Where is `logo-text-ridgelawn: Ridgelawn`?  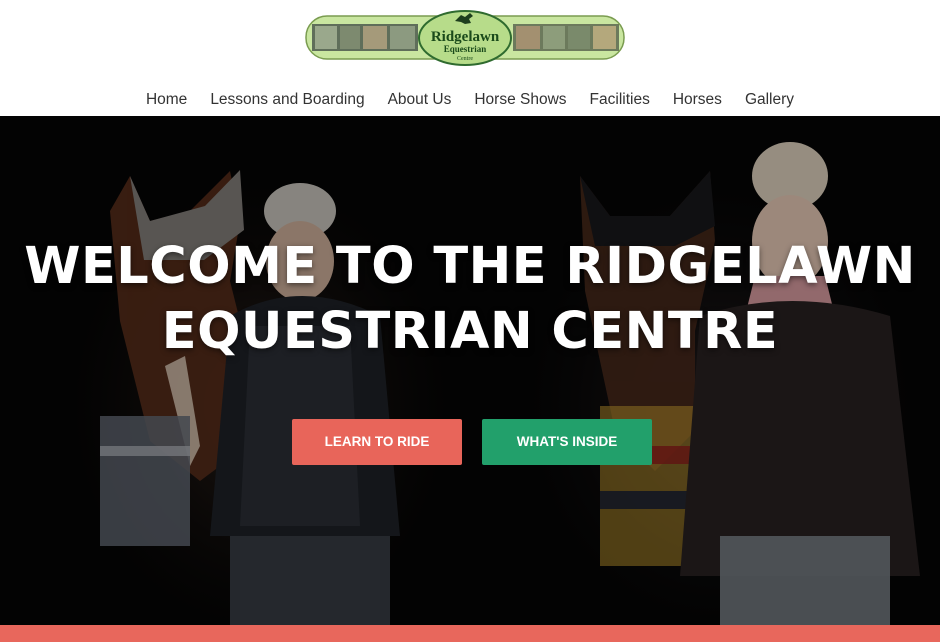 logo-text-ridgelawn: Ridgelawn is located at coordinates (465, 37).